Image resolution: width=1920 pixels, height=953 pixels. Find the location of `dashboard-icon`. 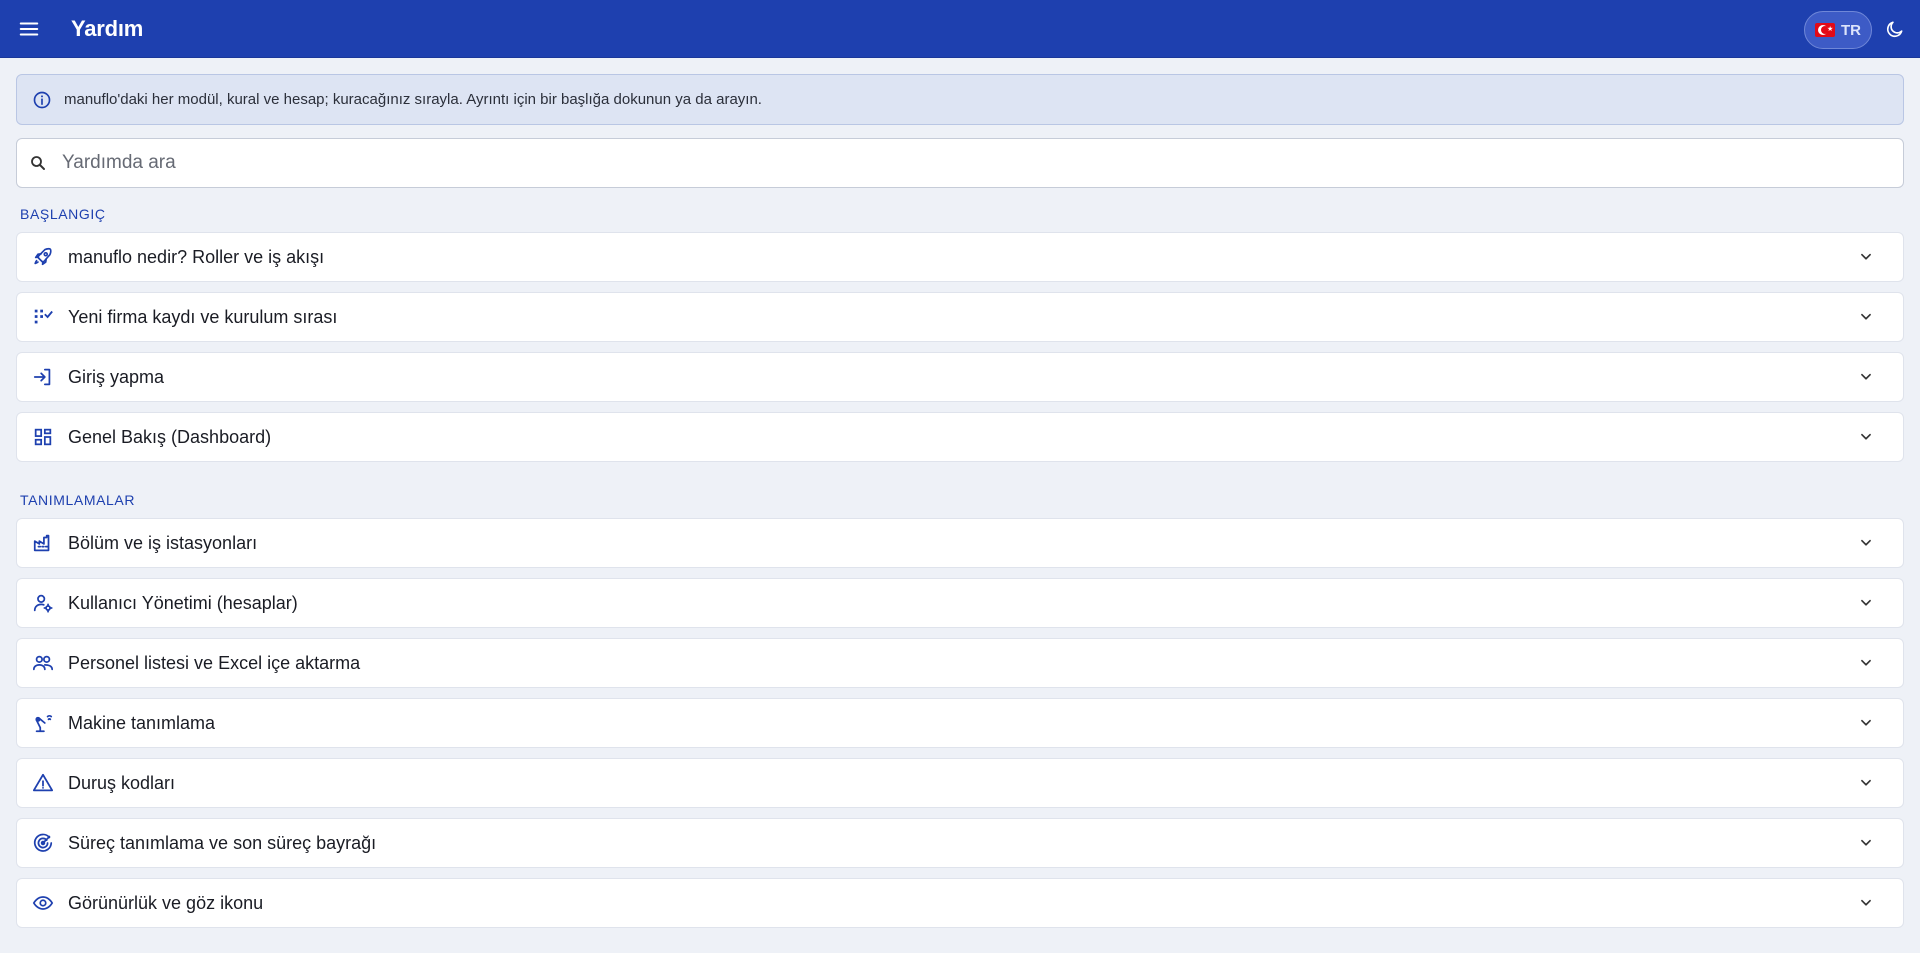

dashboard-icon is located at coordinates (43, 437).